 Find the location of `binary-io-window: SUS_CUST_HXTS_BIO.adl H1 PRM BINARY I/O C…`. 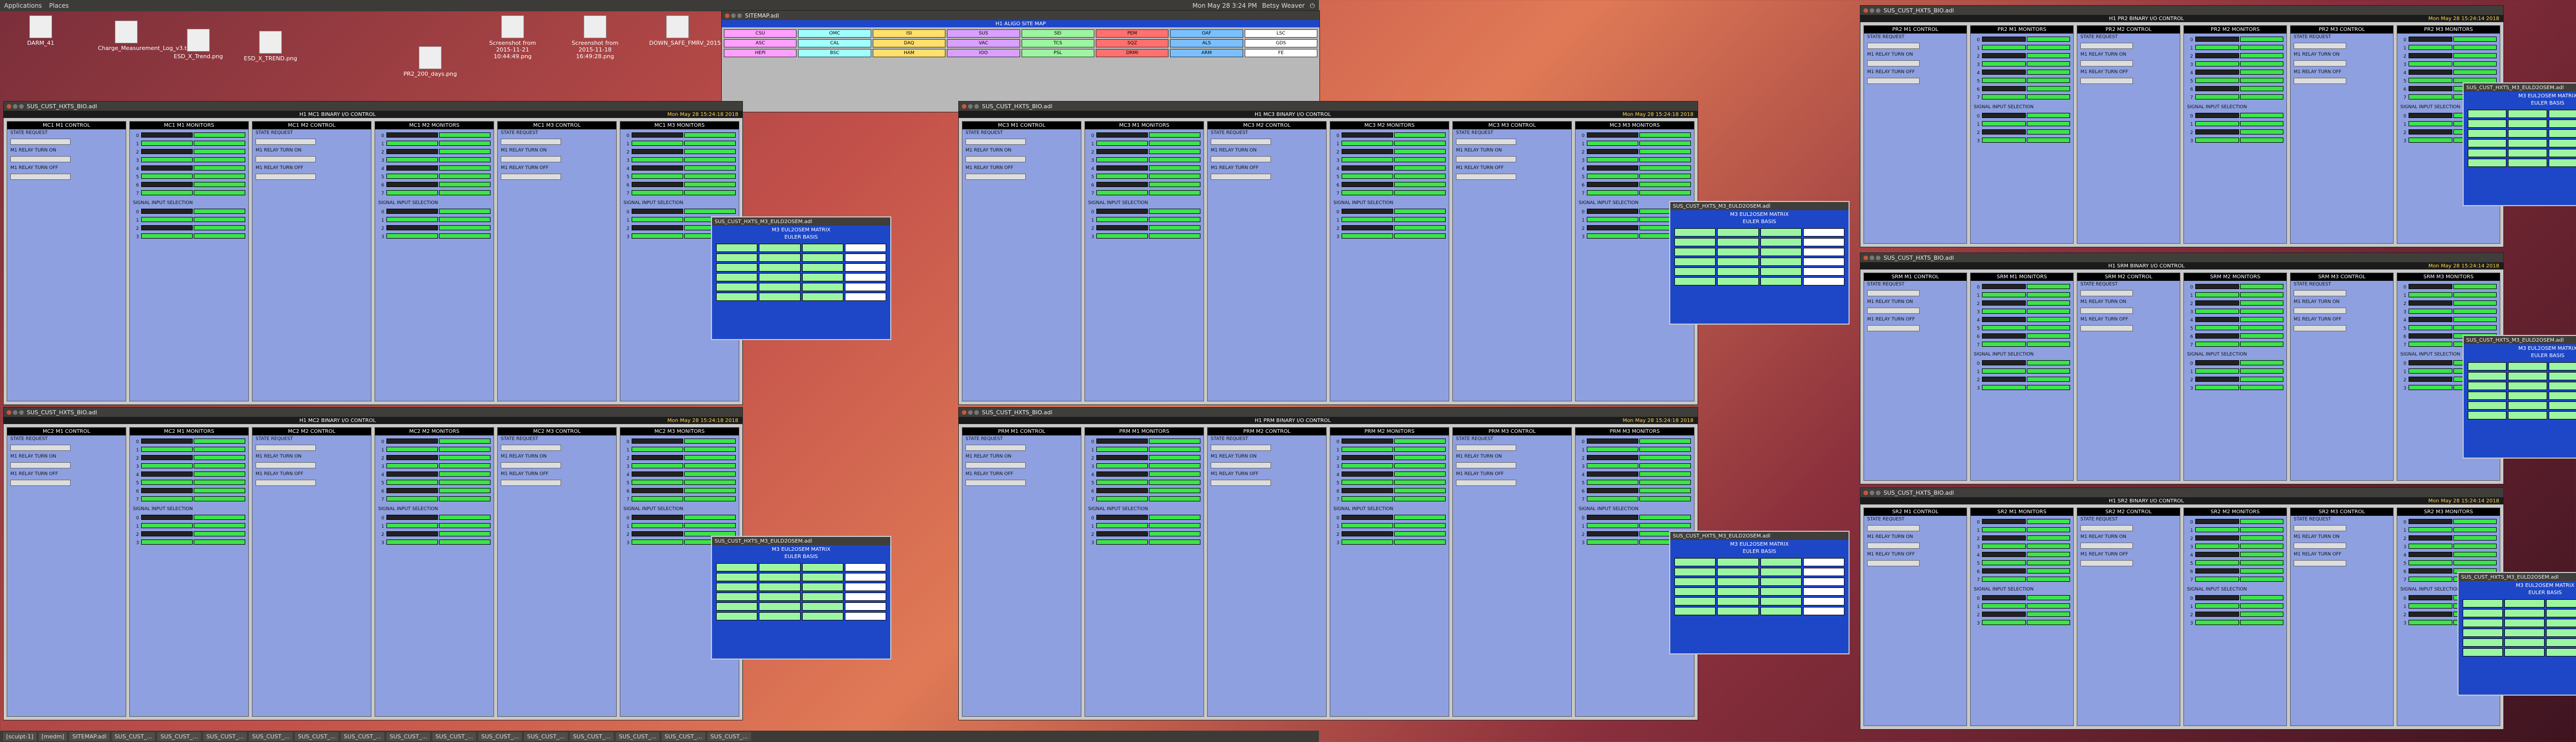

binary-io-window: SUS_CUST_HXTS_BIO.adl H1 PRM BINARY I/O C… is located at coordinates (1328, 563).